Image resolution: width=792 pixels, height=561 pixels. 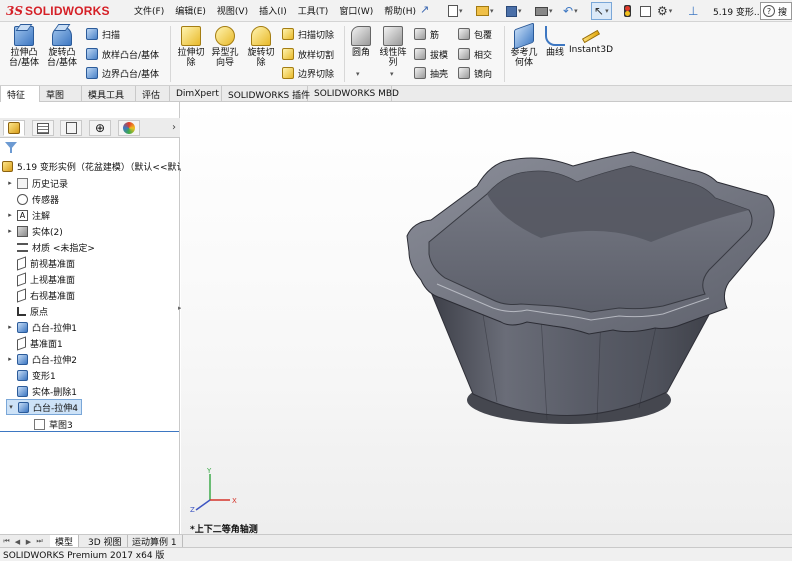 What do you see at coordinates (11, 407) in the screenshot?
I see `collapse-arrow-icon: ▾` at bounding box center [11, 407].